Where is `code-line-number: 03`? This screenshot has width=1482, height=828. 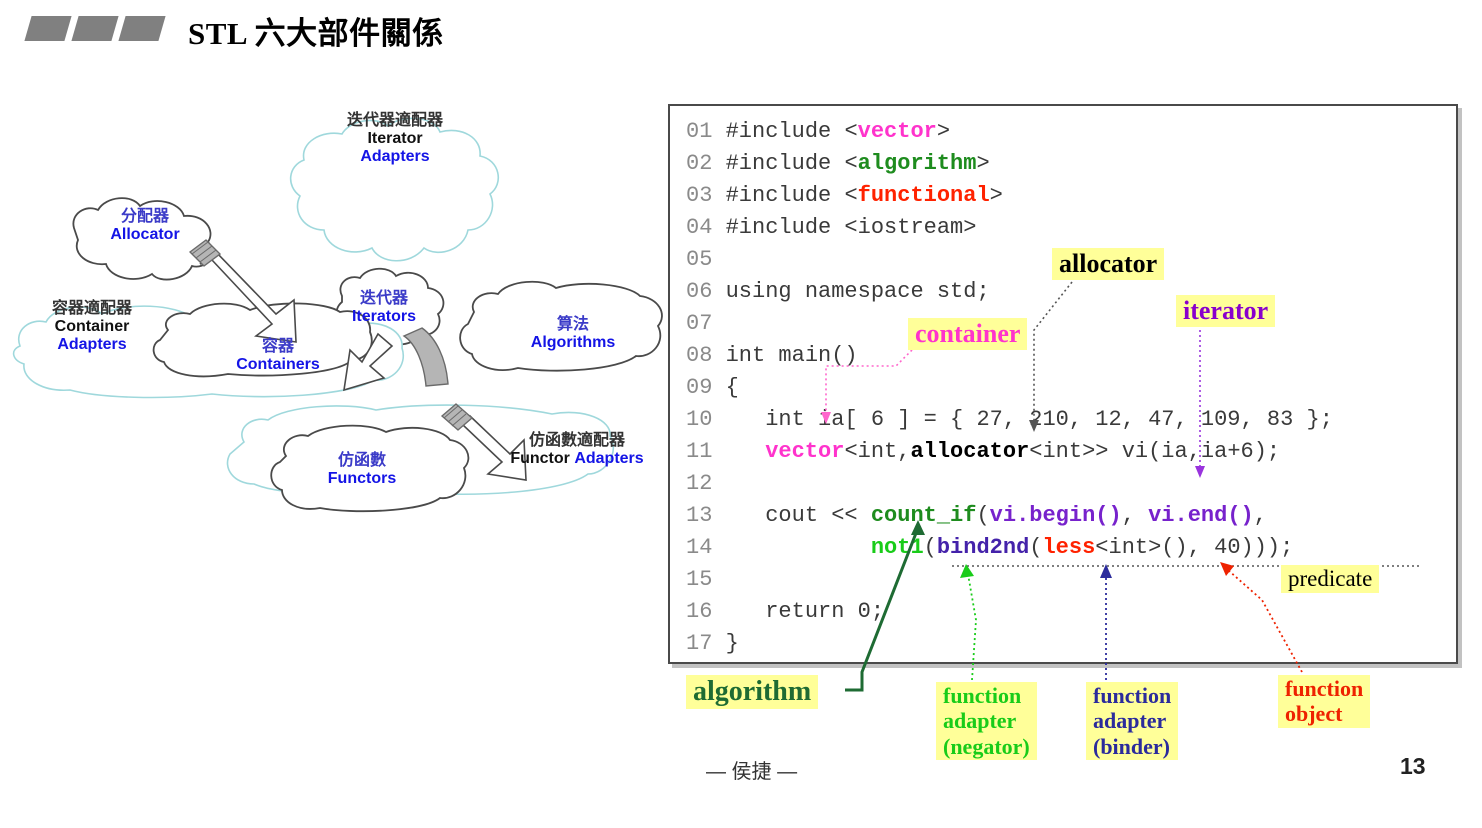
code-line-number: 03 is located at coordinates (706, 195).